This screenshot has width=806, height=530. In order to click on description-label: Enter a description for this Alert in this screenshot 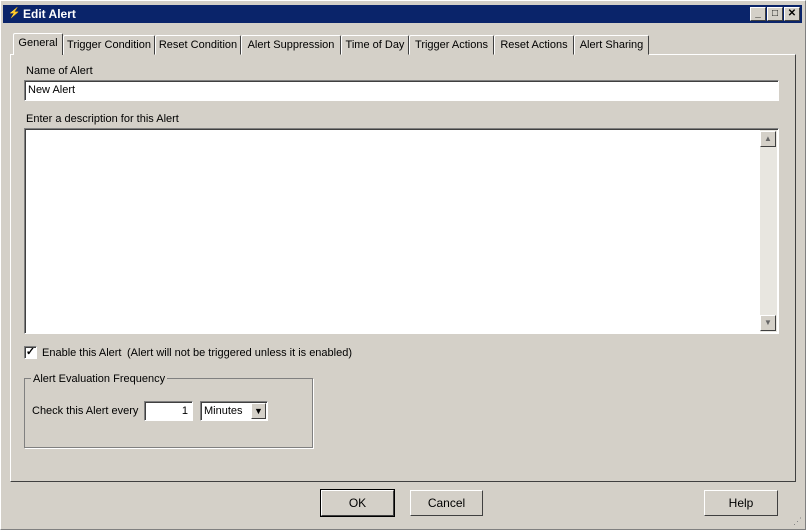, I will do `click(102, 119)`.